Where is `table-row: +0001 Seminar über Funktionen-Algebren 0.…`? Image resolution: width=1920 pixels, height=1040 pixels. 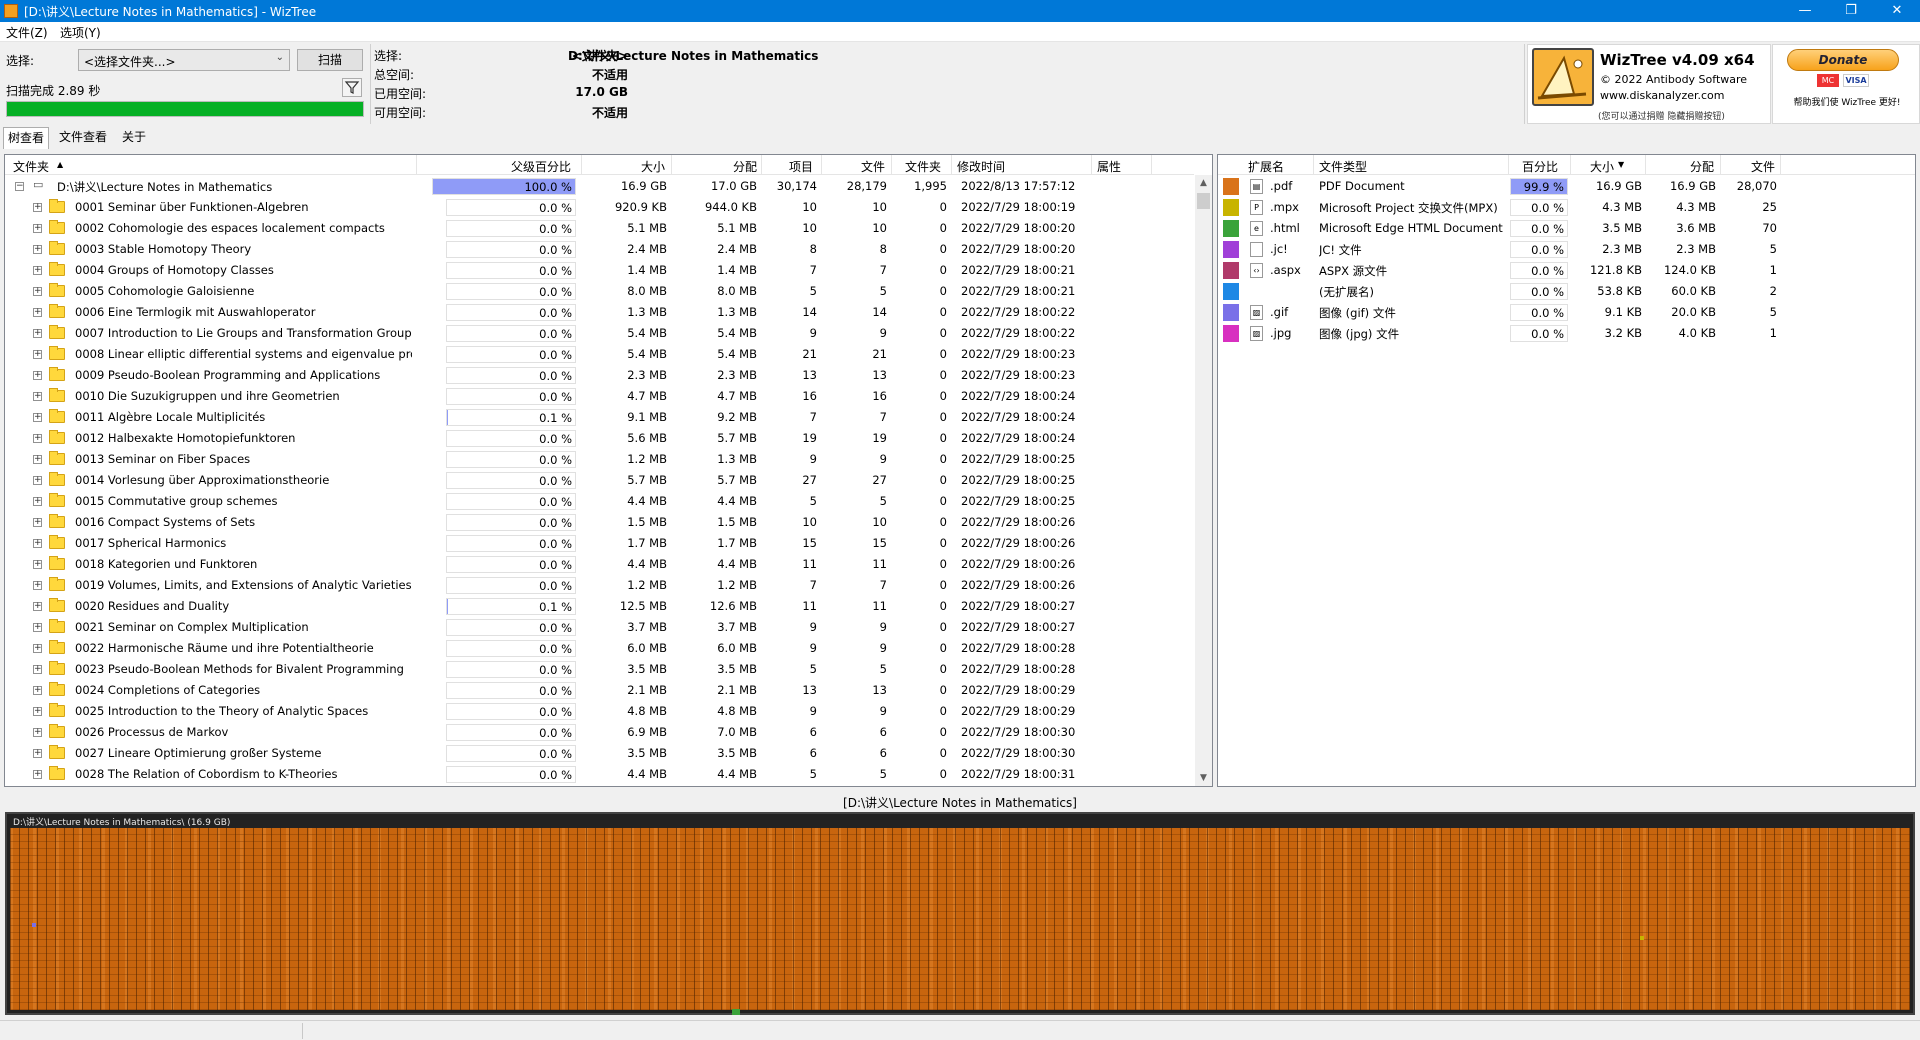 table-row: +0001 Seminar über Funktionen-Algebren 0.… is located at coordinates (599, 207).